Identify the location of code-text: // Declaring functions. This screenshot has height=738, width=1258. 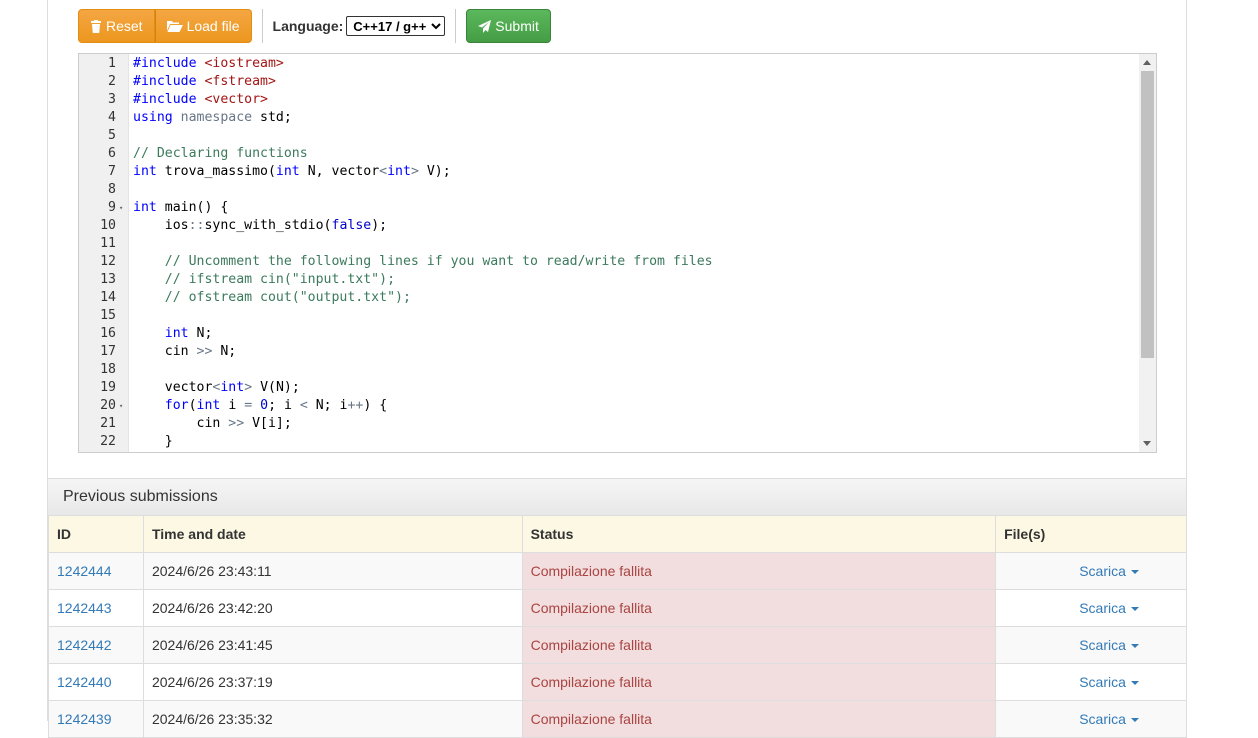
(220, 154).